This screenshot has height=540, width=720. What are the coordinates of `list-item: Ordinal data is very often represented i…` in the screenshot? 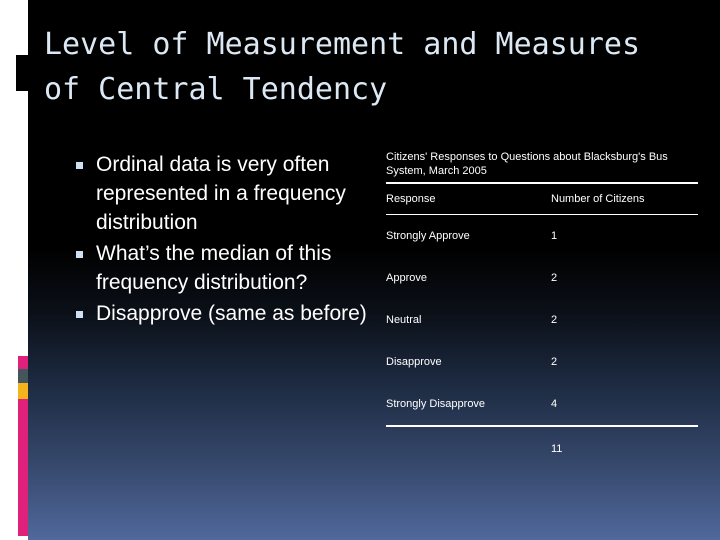 It's located at (226, 193).